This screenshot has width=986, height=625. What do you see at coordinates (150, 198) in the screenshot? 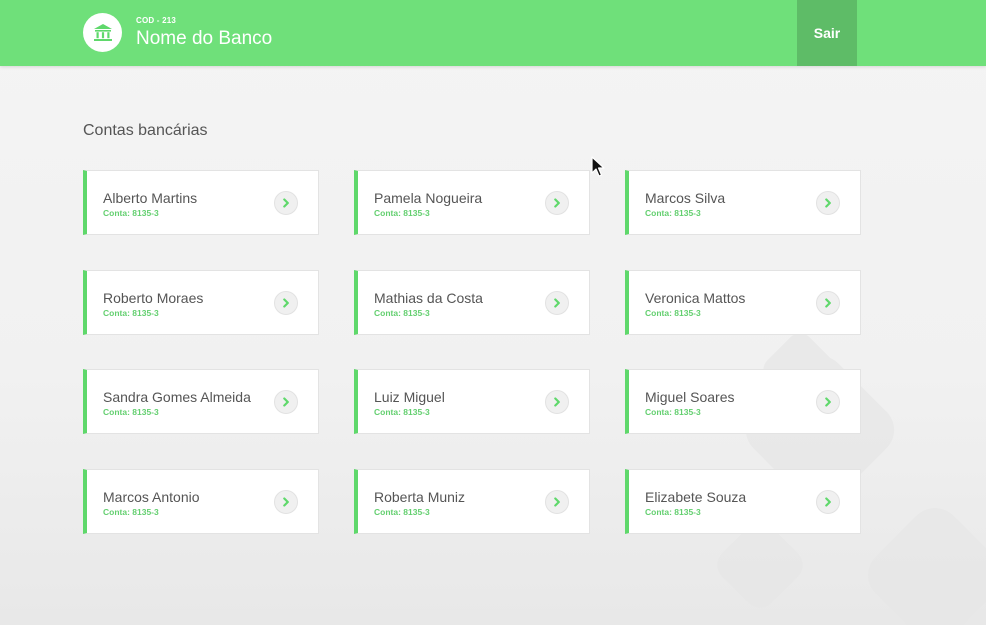
I see `account-holder-name: Alberto Martins` at bounding box center [150, 198].